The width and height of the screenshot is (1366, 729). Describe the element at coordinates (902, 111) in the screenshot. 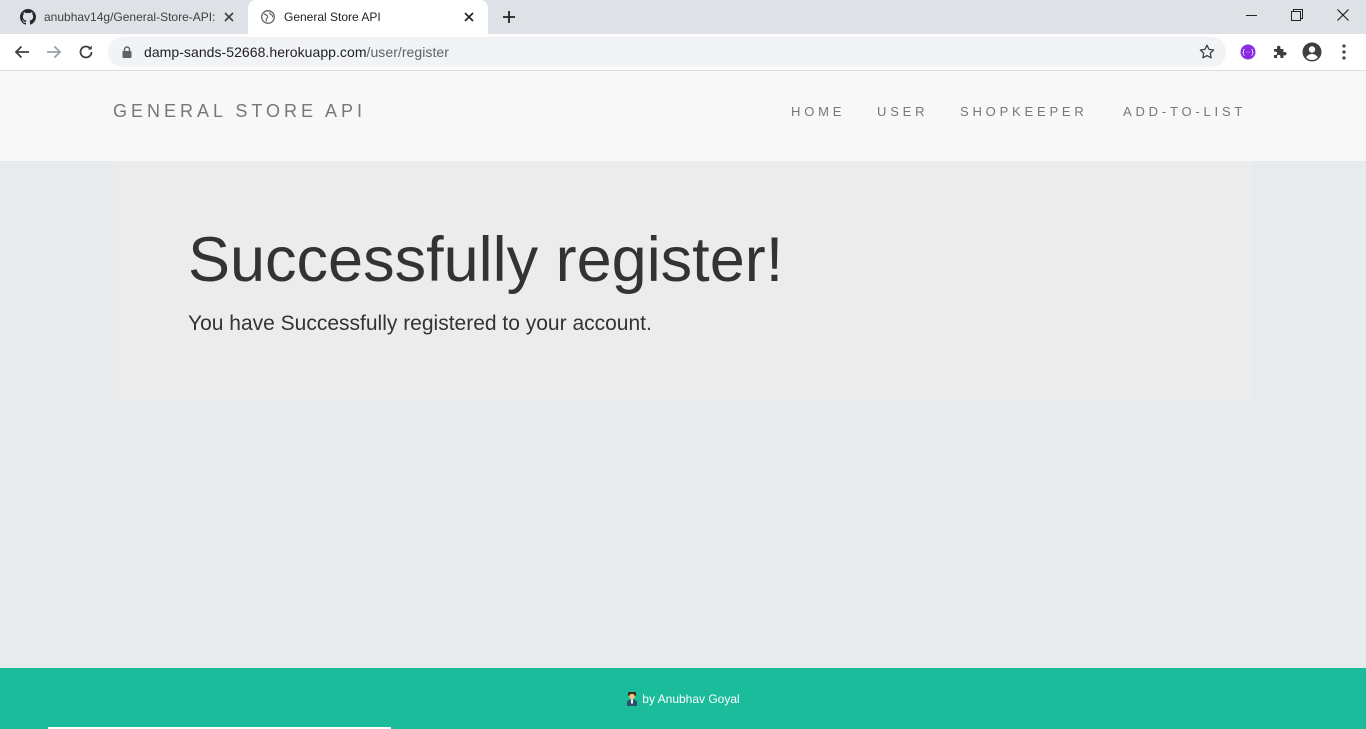

I see `nav-link-user: USER` at that location.